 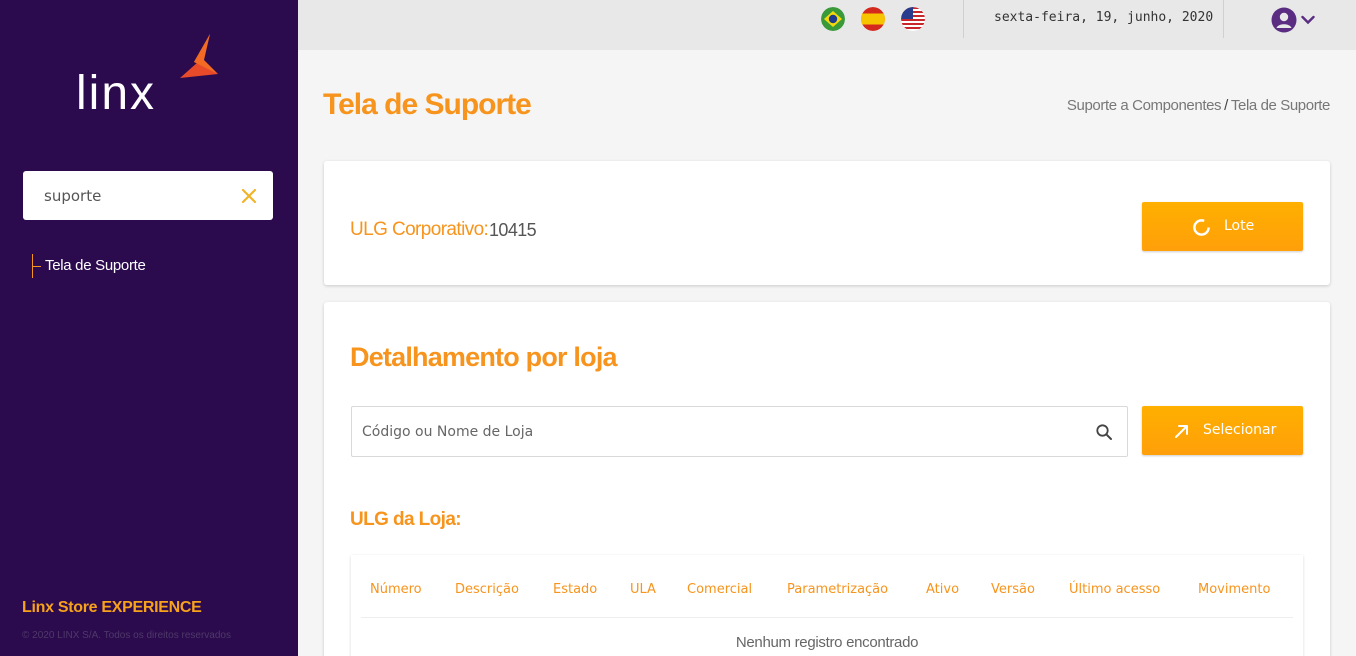 I want to click on chevron-down-icon, so click(x=1308, y=20).